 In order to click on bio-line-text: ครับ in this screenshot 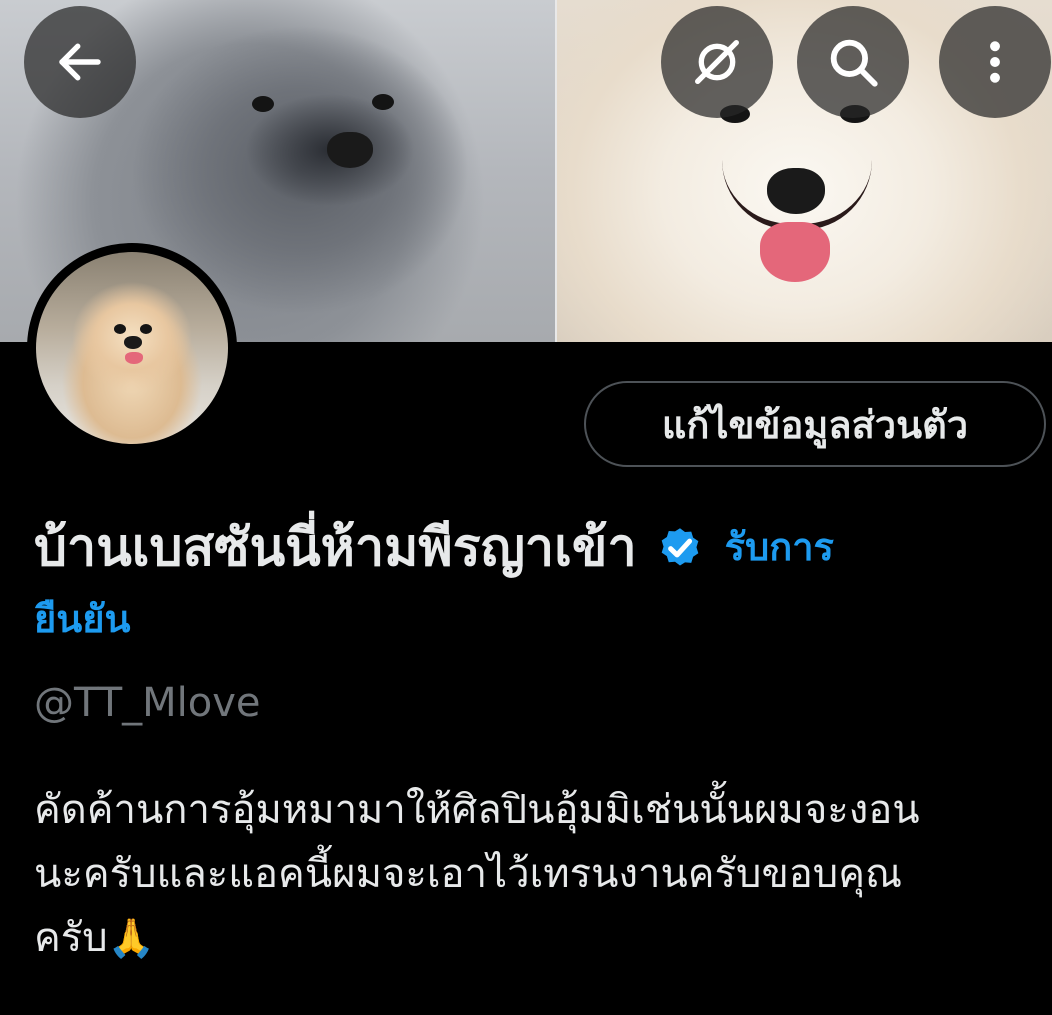, I will do `click(71, 938)`.